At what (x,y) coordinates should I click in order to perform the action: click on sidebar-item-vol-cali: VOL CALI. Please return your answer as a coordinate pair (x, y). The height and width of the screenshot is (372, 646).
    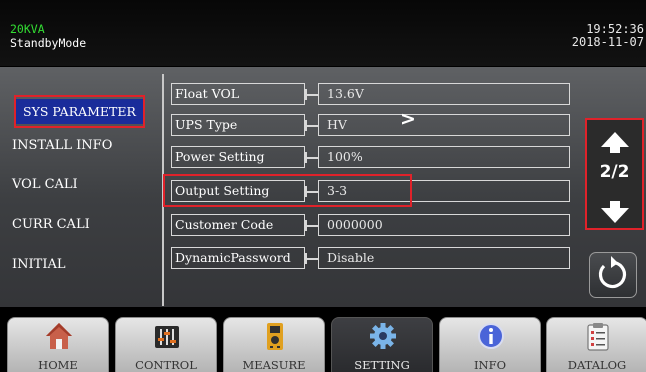
    Looking at the image, I should click on (45, 184).